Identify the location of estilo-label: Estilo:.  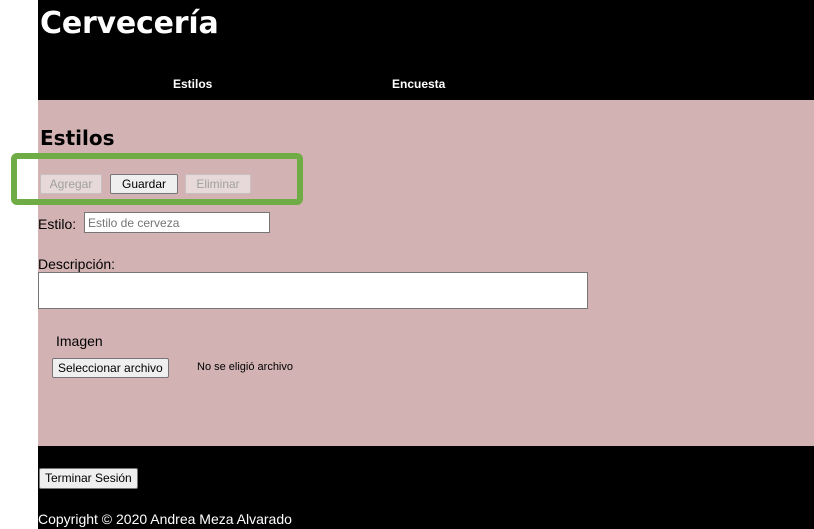
(57, 224).